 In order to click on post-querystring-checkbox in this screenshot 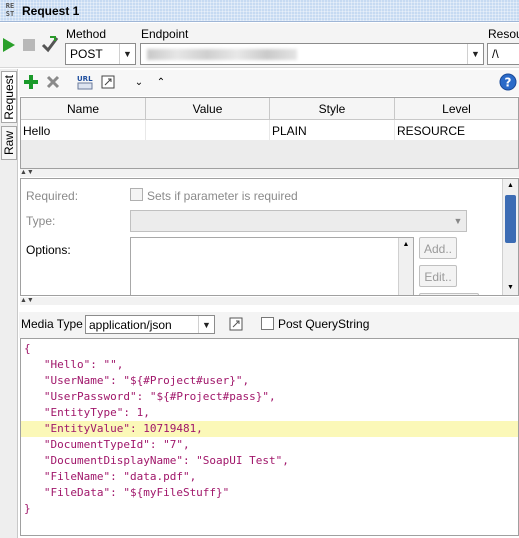, I will do `click(267, 323)`.